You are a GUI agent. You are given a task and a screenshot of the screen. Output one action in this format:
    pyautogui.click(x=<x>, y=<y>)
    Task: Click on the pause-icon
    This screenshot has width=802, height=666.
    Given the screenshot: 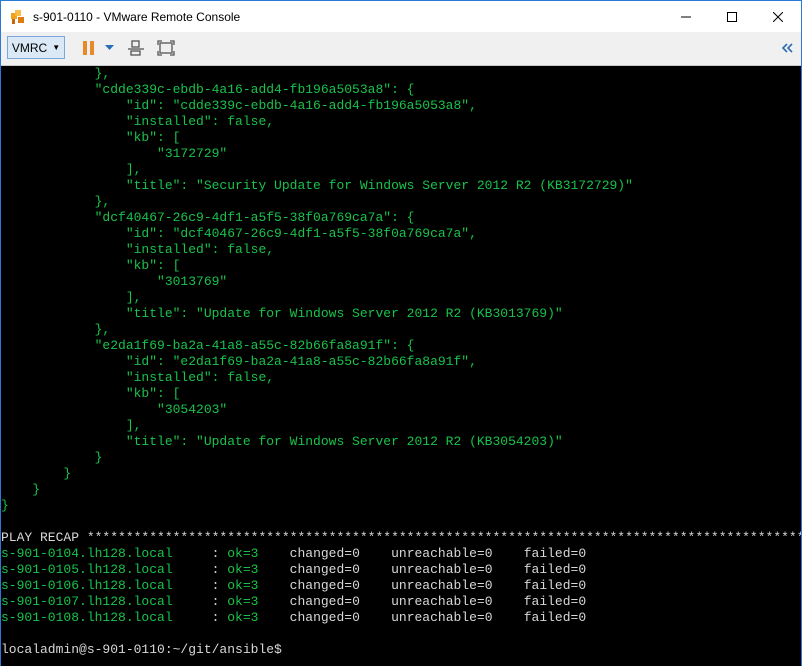 What is the action you would take?
    pyautogui.click(x=89, y=48)
    